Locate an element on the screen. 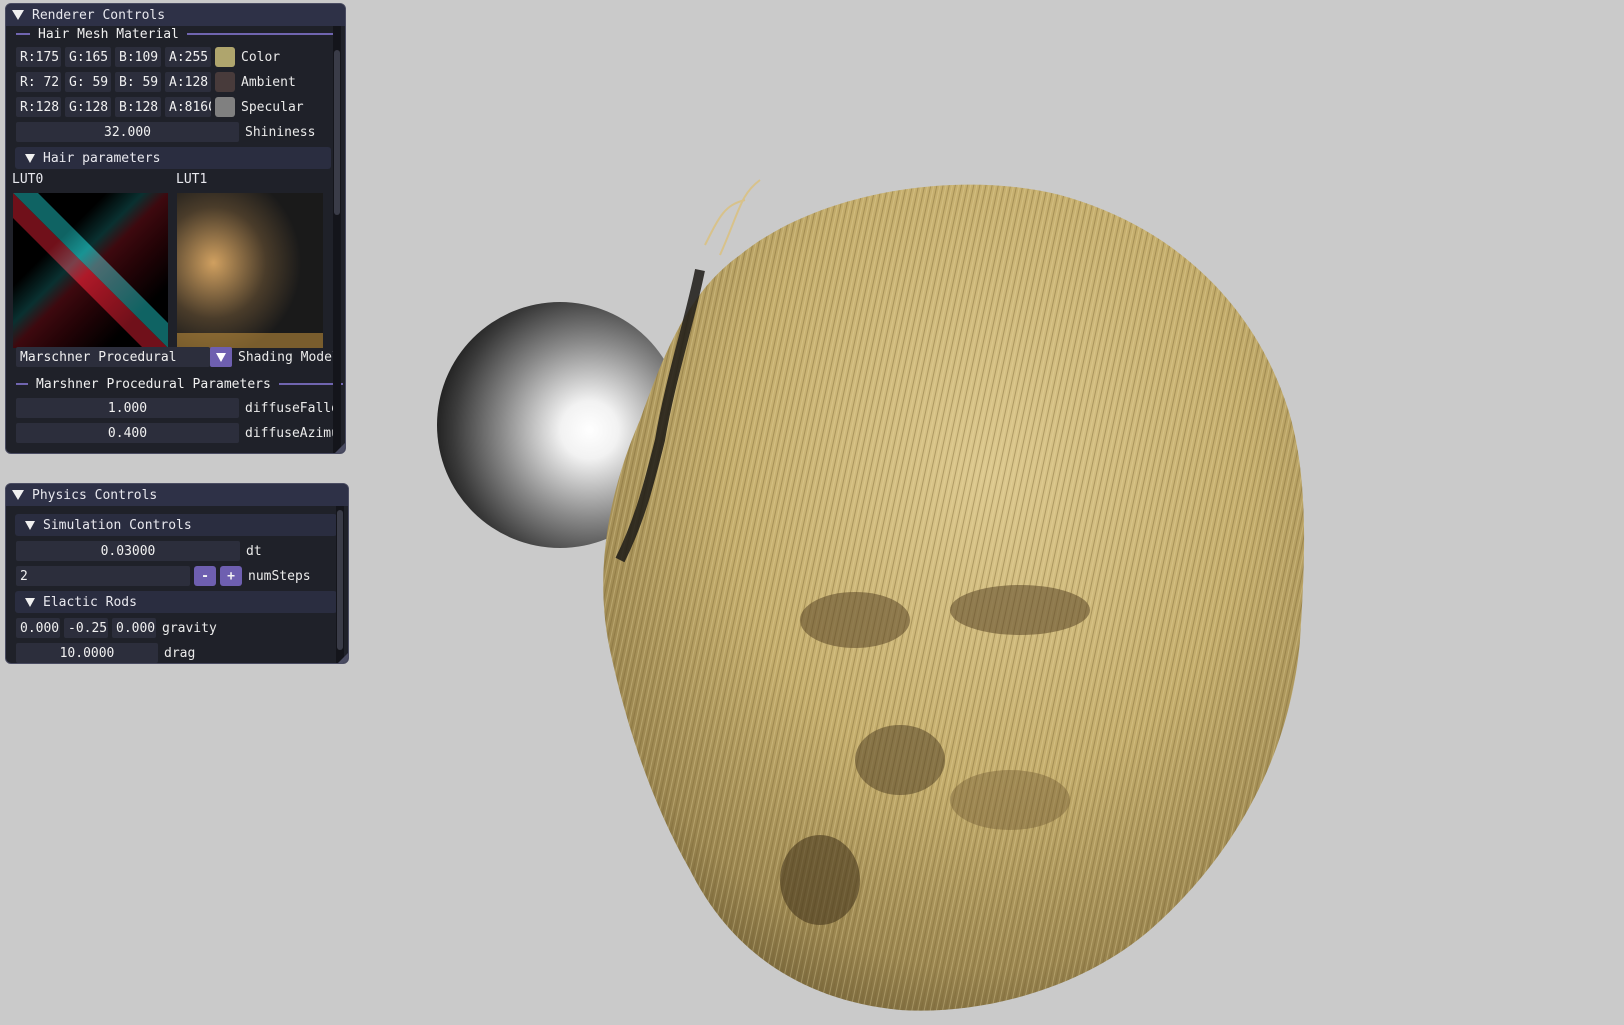 The height and width of the screenshot is (1025, 1624). color-b-input: B:109 is located at coordinates (138, 57).